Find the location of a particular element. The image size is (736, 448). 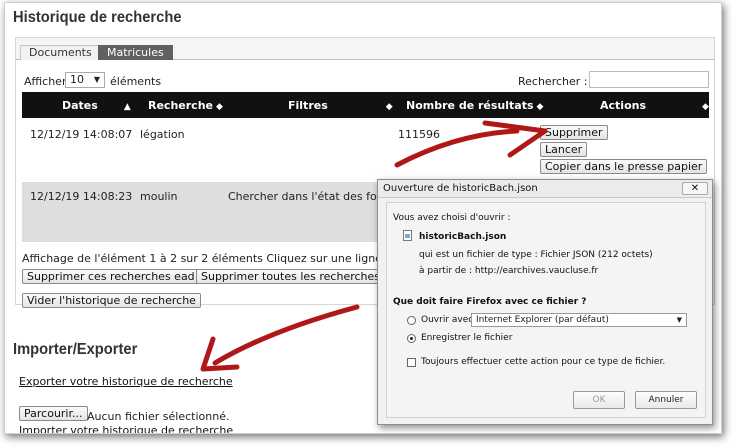

save-file-radio is located at coordinates (411, 338).